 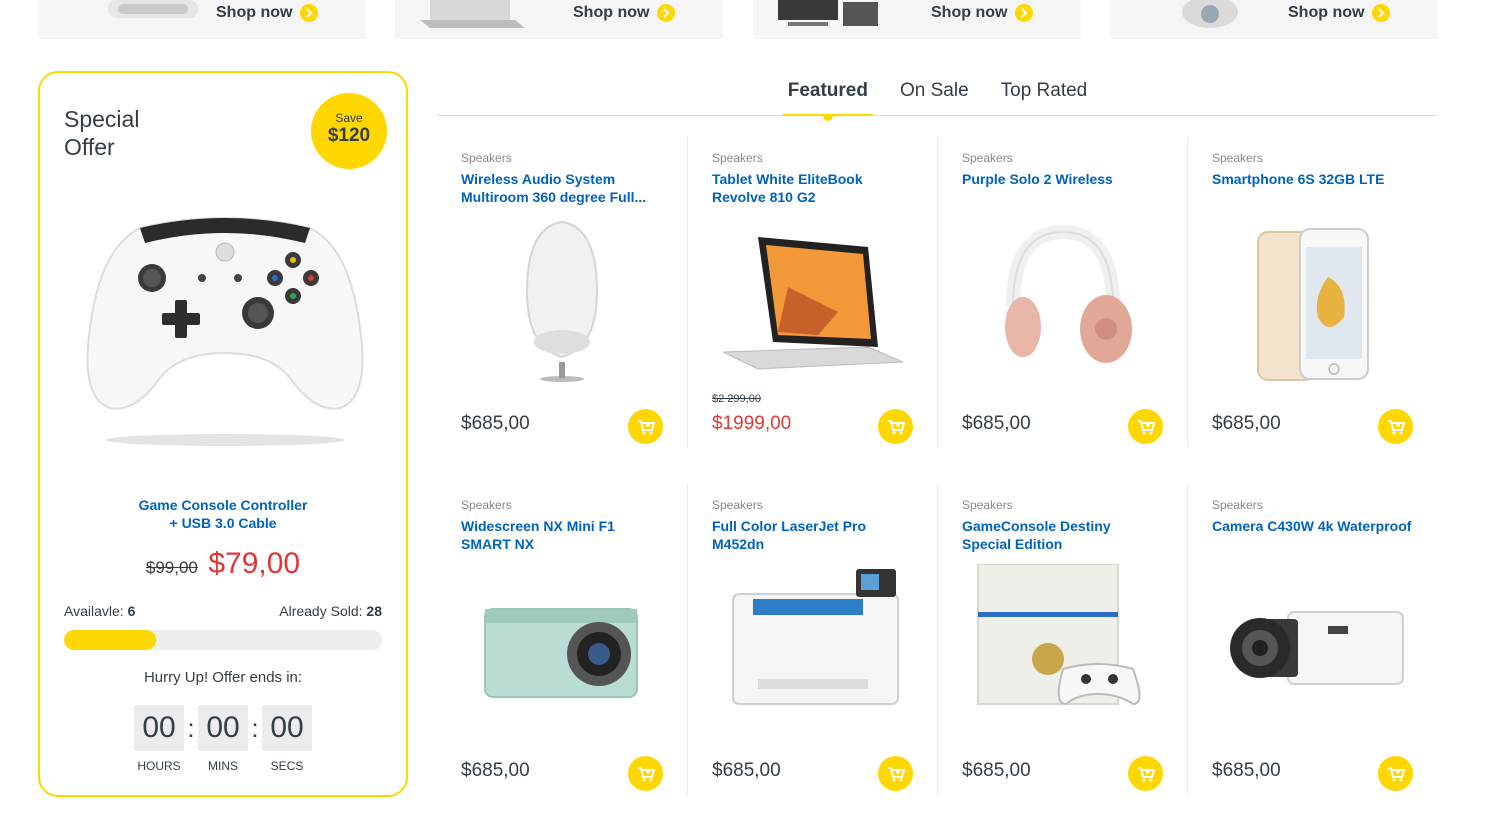 What do you see at coordinates (934, 97) in the screenshot?
I see `tab-on-sale: On Sale` at bounding box center [934, 97].